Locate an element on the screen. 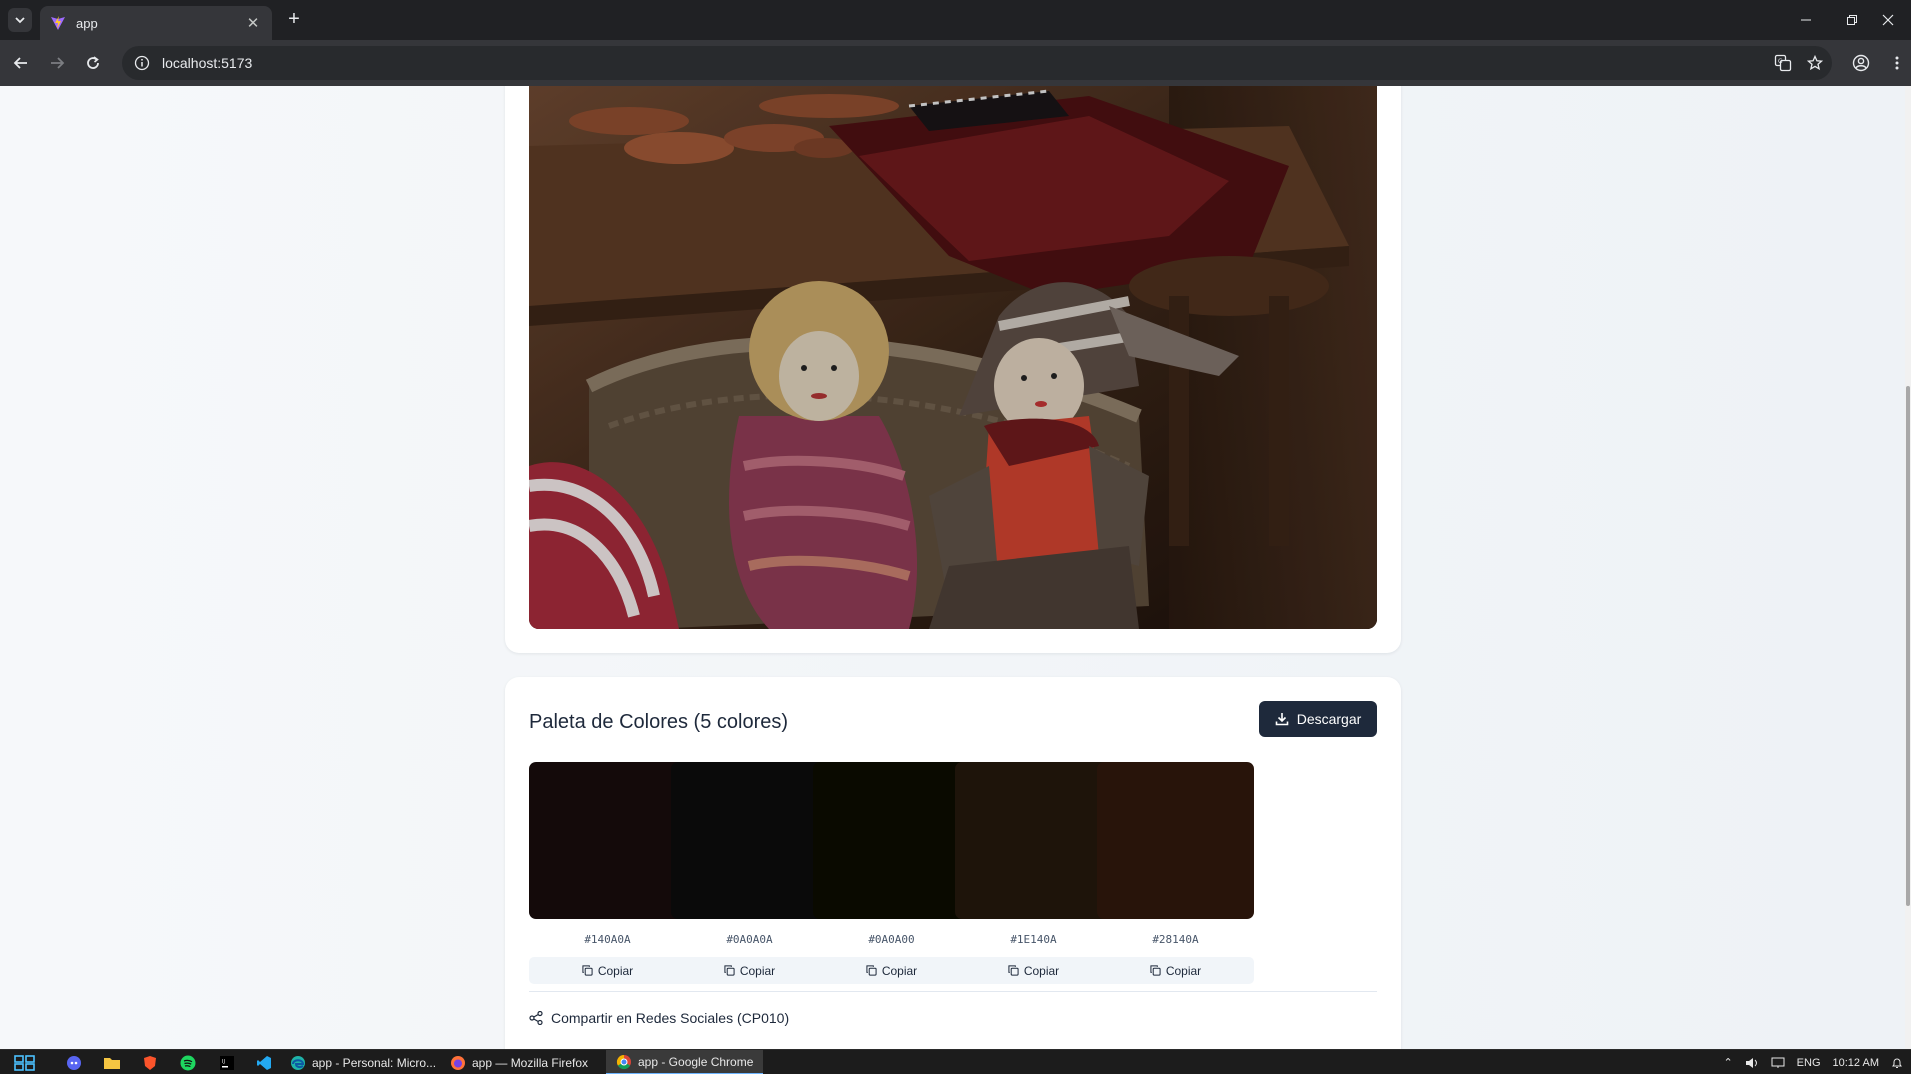 The height and width of the screenshot is (1074, 1911). svg-text: G is located at coordinates (1780, 61).